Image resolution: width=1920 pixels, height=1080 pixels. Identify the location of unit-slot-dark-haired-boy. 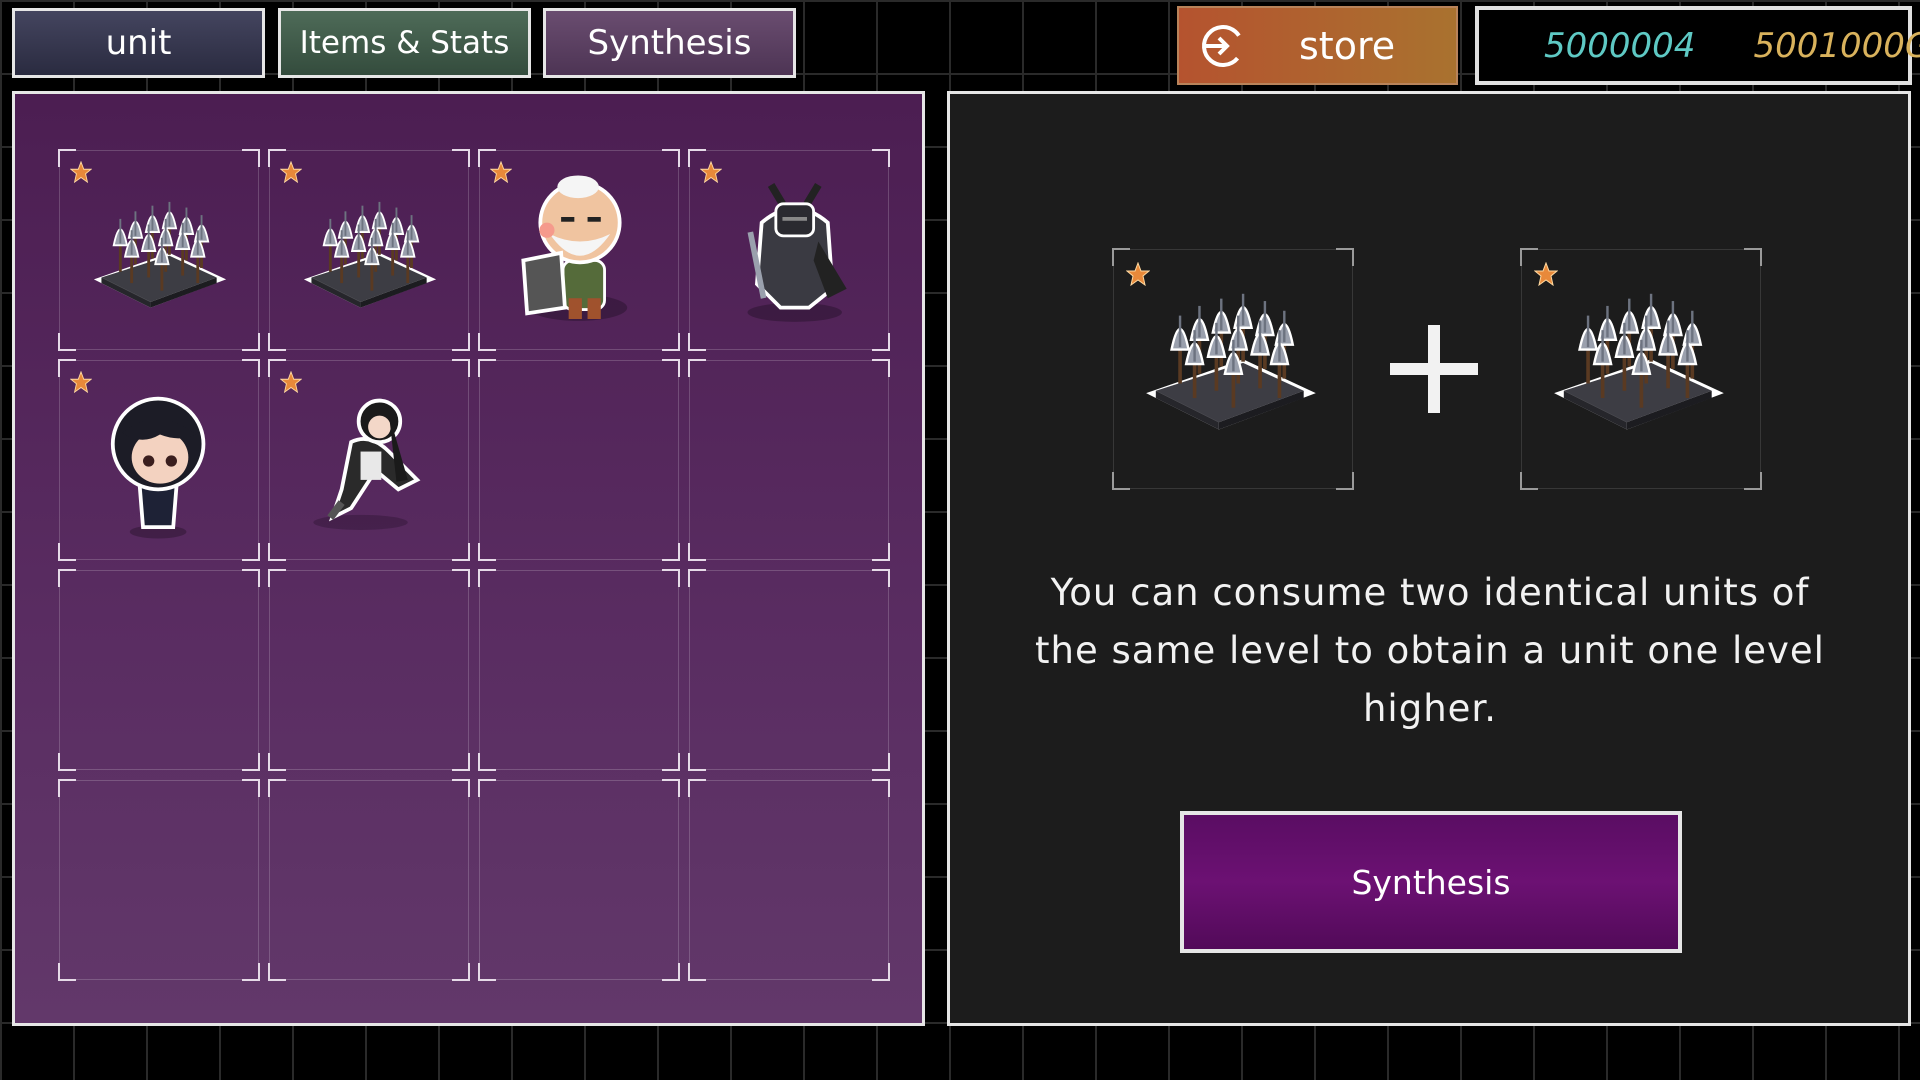
(159, 460).